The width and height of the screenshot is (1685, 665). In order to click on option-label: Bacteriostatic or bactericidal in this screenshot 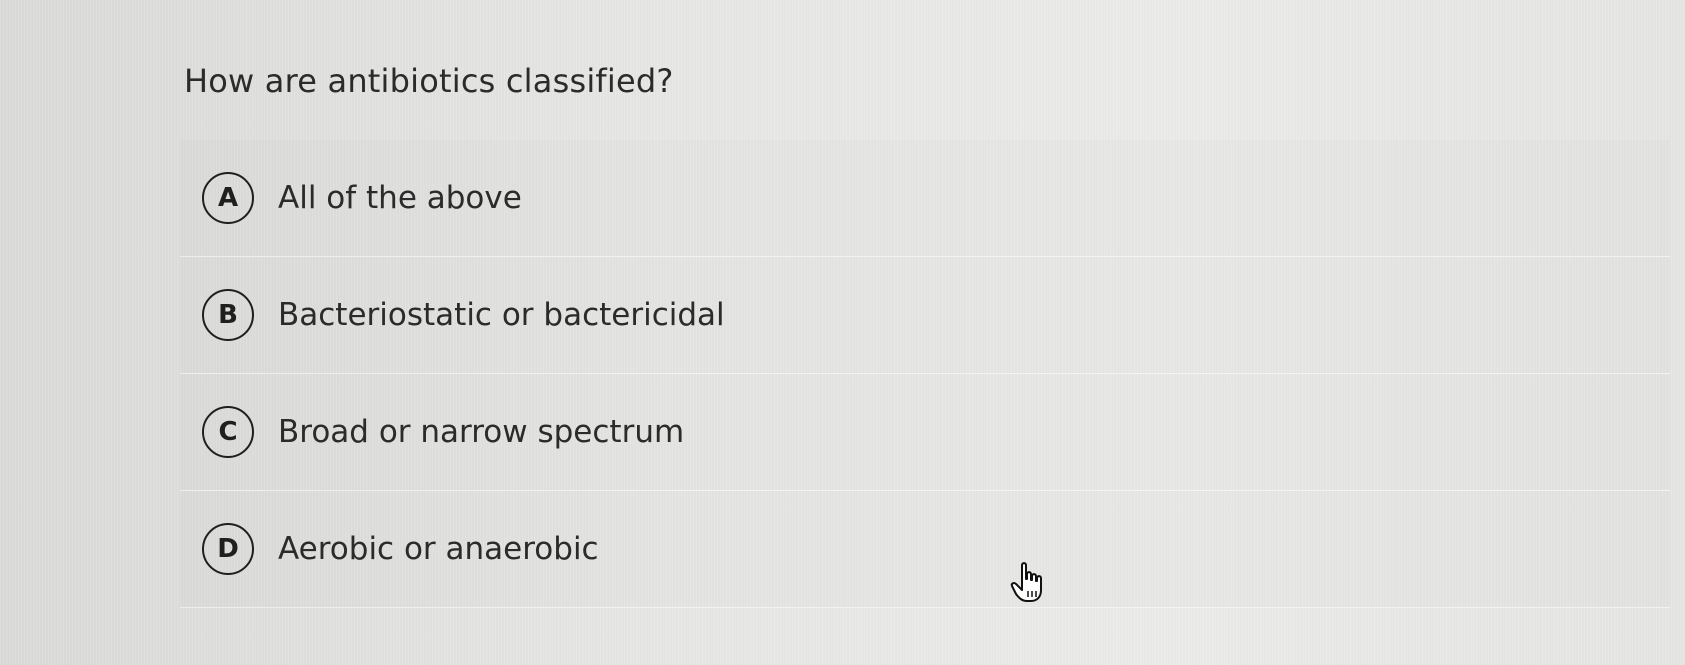, I will do `click(501, 315)`.